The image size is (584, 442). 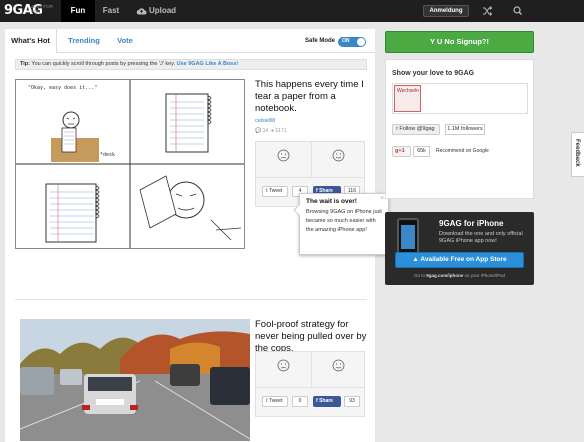 I want to click on share-label: Share, so click(x=326, y=401).